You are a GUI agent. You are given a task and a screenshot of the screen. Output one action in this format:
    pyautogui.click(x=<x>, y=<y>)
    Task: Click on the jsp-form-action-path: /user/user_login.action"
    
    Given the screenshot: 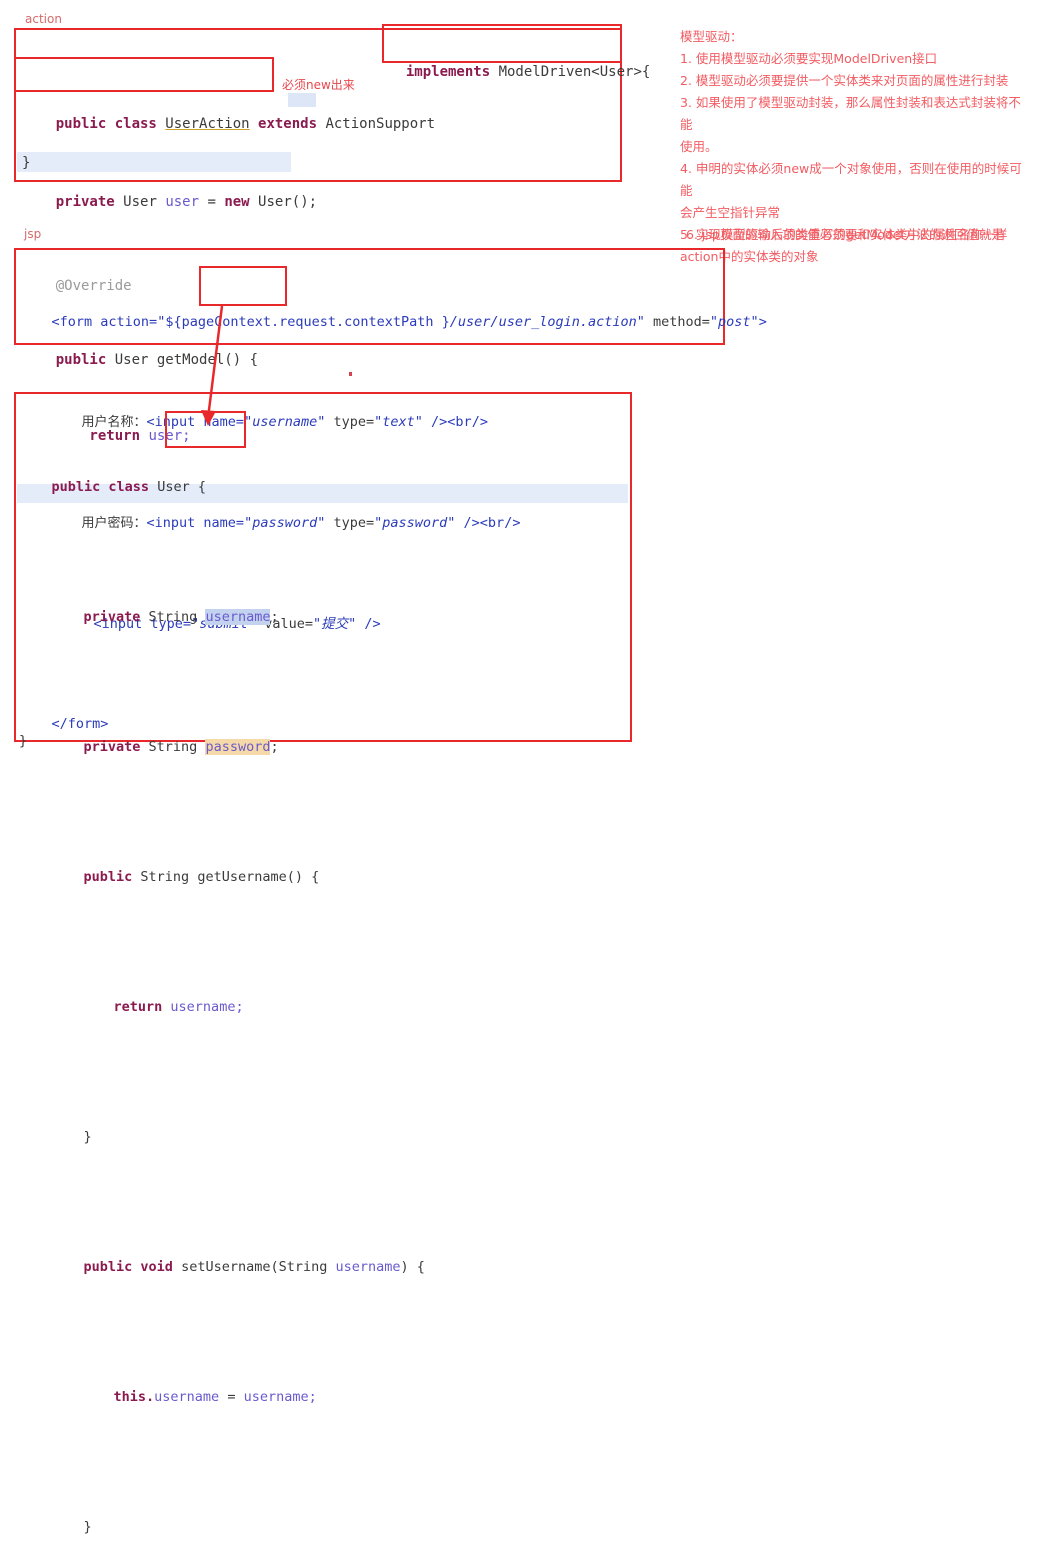 What is the action you would take?
    pyautogui.click(x=547, y=322)
    